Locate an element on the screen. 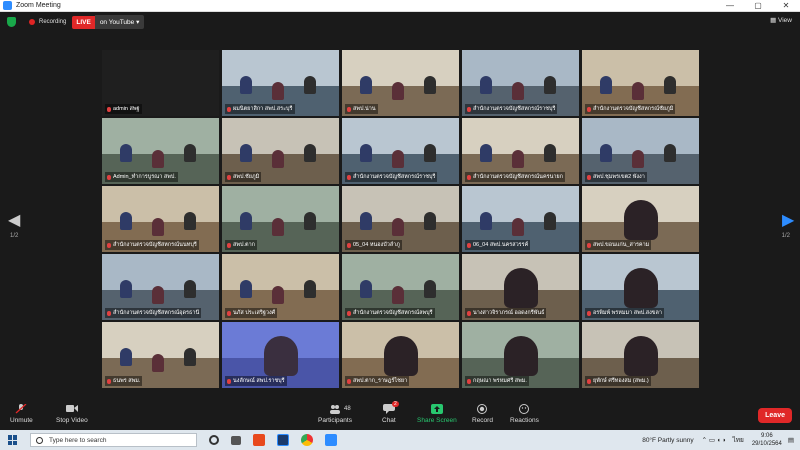  share-screen-button: Share Screen is located at coordinates (437, 414).